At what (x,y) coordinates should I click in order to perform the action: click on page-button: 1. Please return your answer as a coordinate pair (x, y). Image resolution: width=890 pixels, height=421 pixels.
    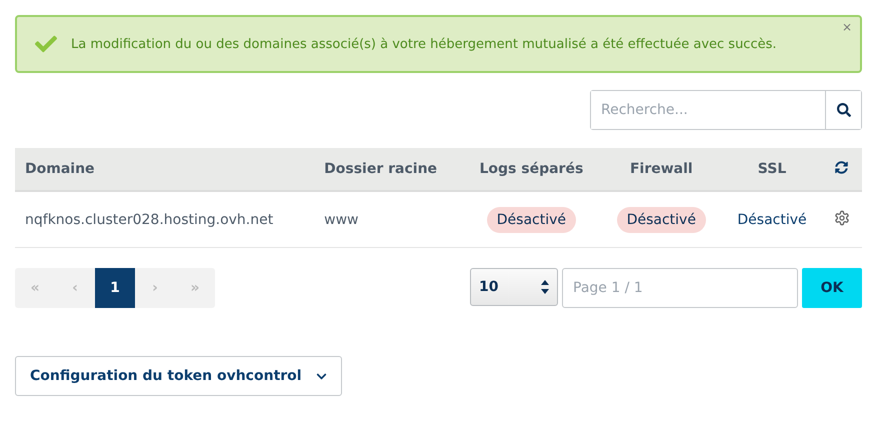
    Looking at the image, I should click on (115, 288).